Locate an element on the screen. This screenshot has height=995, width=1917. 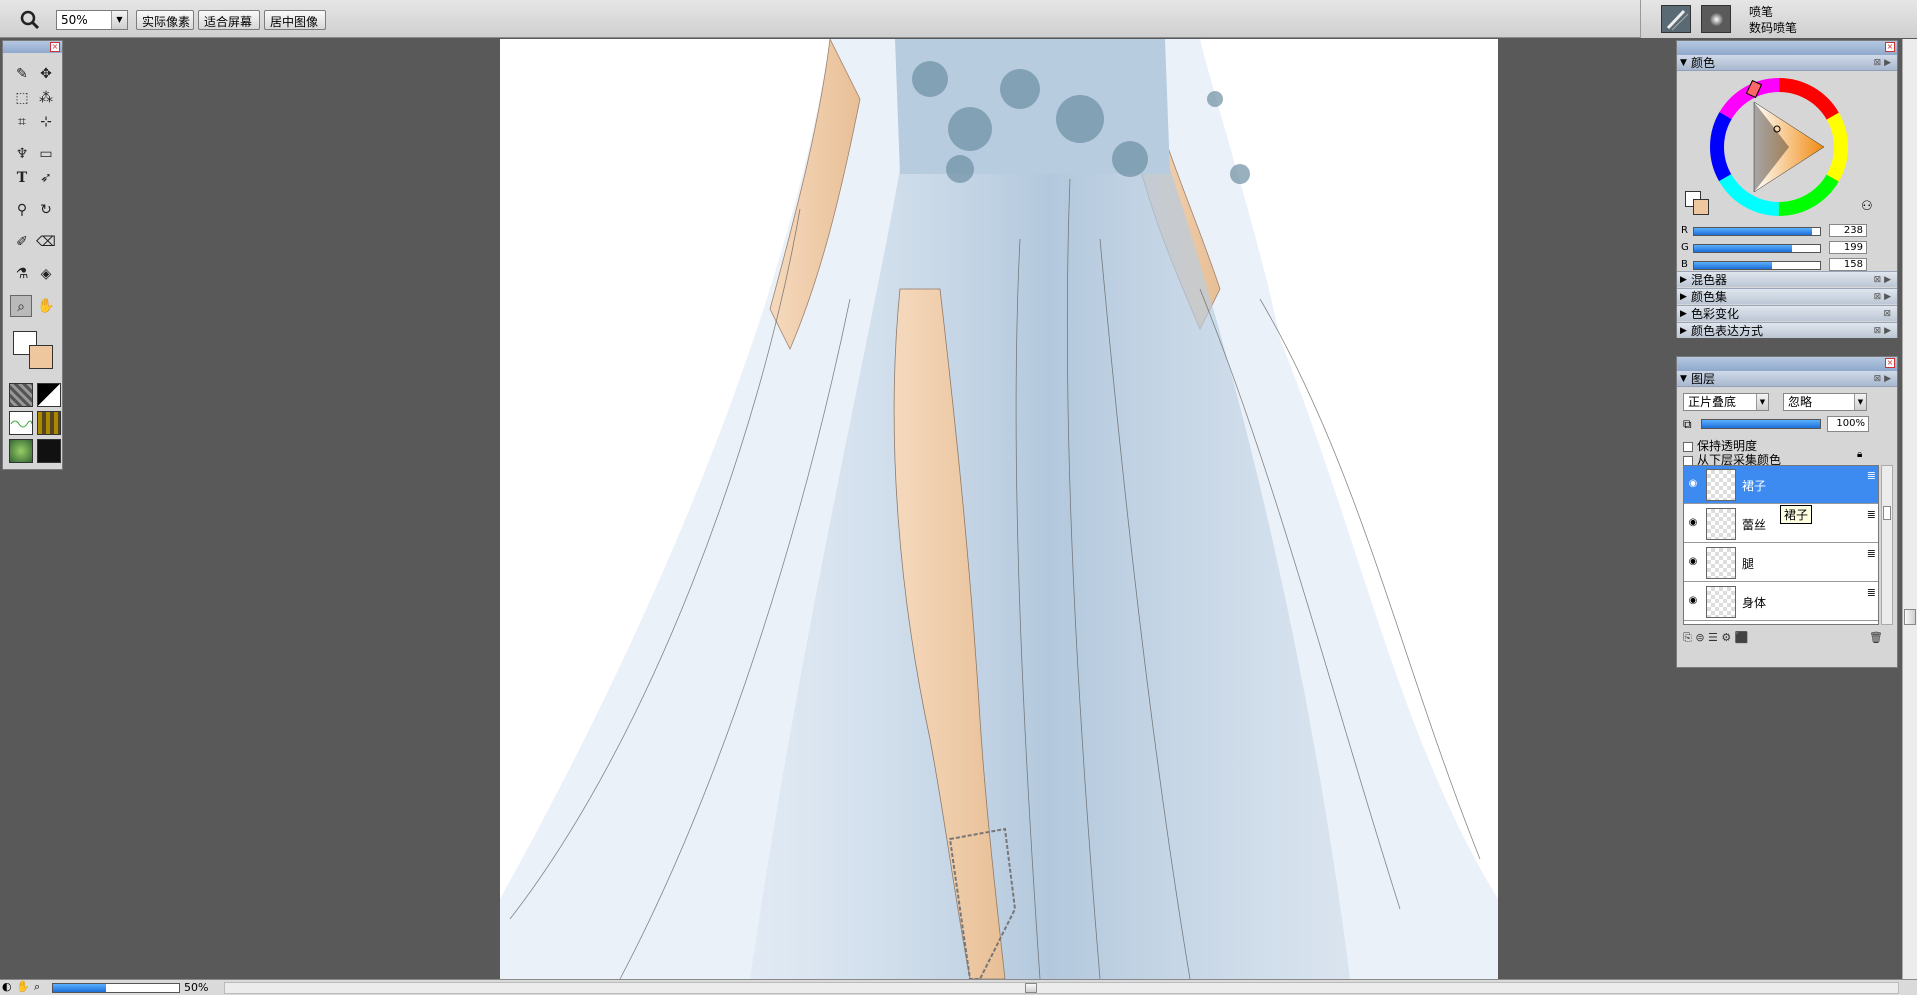
paint-bucket-tool-icon: ◈ is located at coordinates (46, 274).